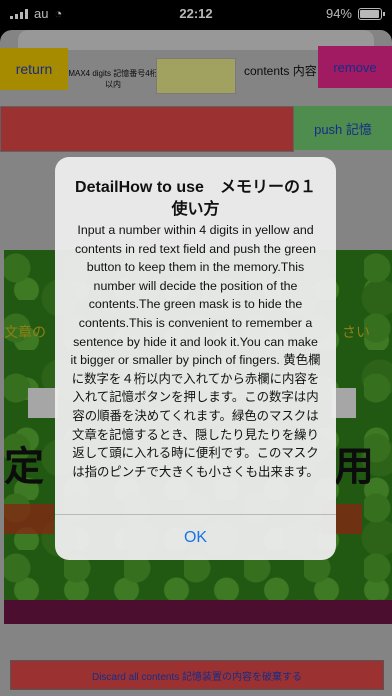 This screenshot has height=696, width=392. What do you see at coordinates (203, 198) in the screenshot?
I see `alert-title: DetailHow to use メモリーの１ 使い方` at bounding box center [203, 198].